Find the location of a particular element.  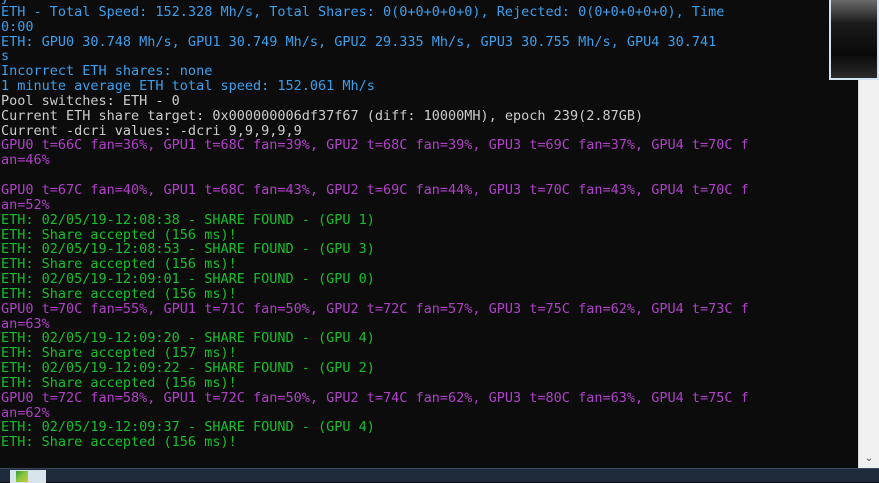

console-line: 0:00 is located at coordinates (17, 27).